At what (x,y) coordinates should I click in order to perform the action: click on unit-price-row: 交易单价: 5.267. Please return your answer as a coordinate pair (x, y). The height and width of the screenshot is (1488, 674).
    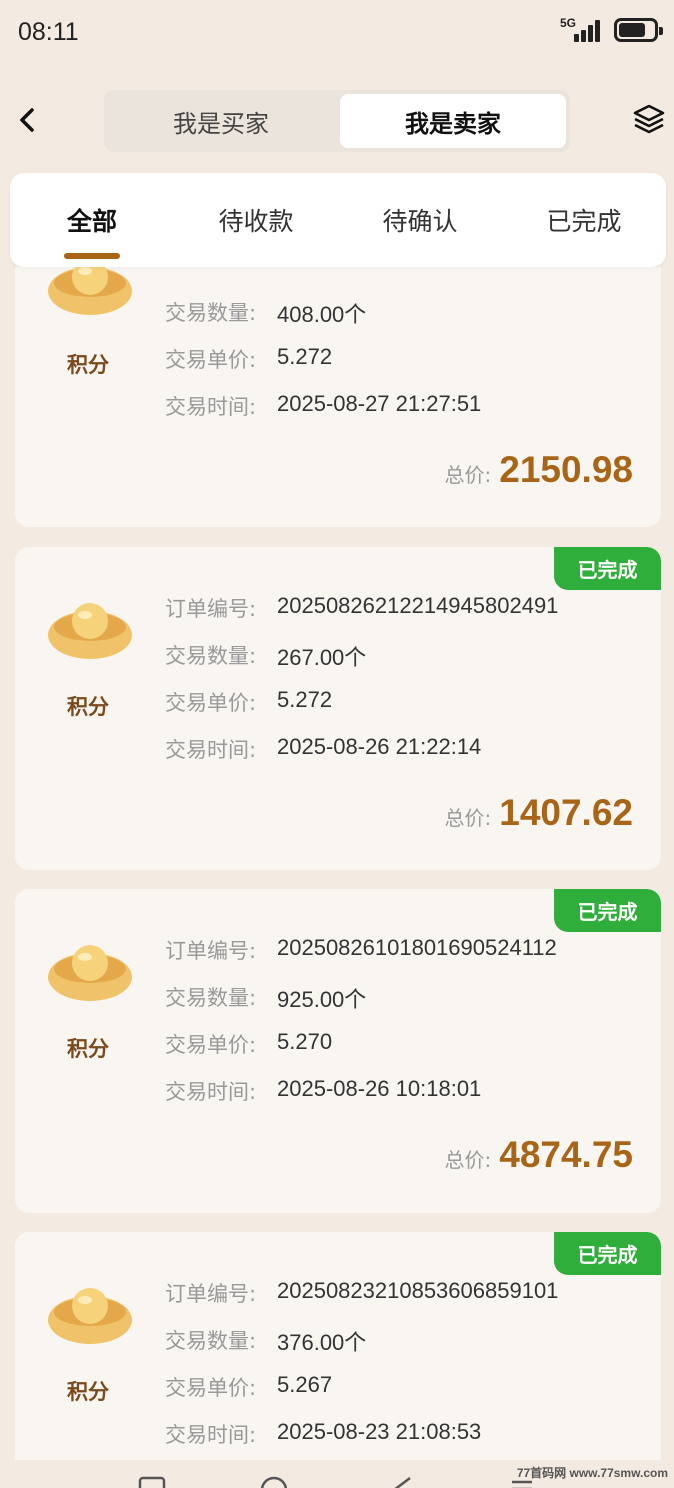
    Looking at the image, I should click on (248, 1387).